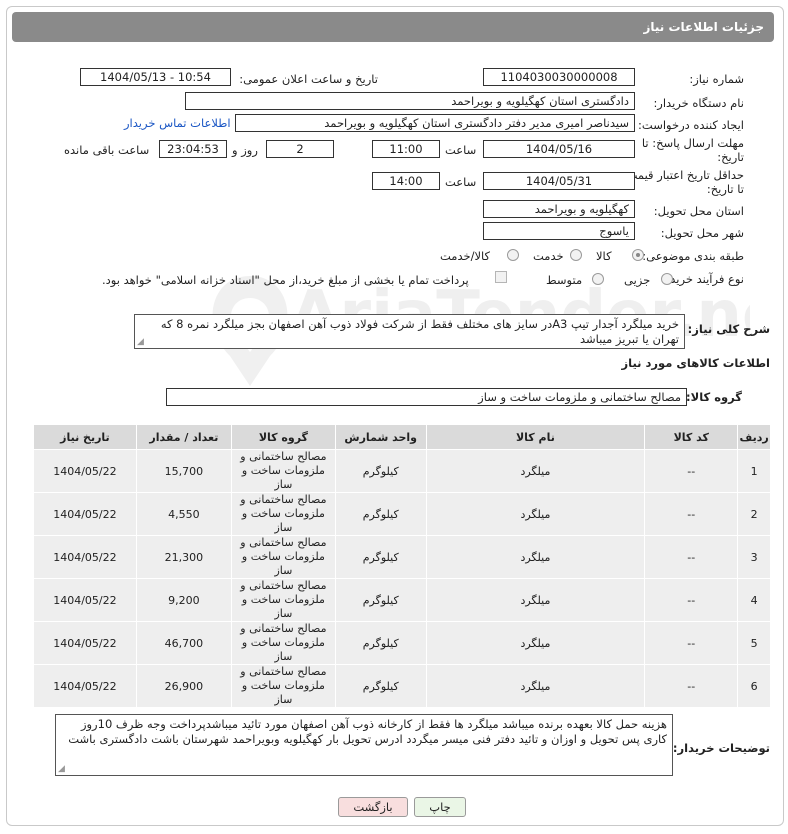 Image resolution: width=788 pixels, height=834 pixels. Describe the element at coordinates (754, 471) in the screenshot. I see `row-index: 1` at that location.